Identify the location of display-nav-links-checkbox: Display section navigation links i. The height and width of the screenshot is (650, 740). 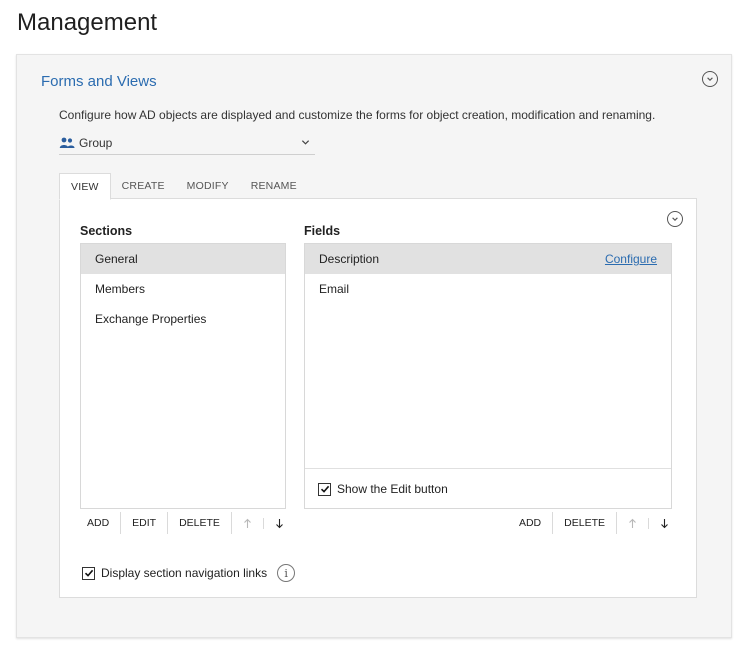
(189, 573).